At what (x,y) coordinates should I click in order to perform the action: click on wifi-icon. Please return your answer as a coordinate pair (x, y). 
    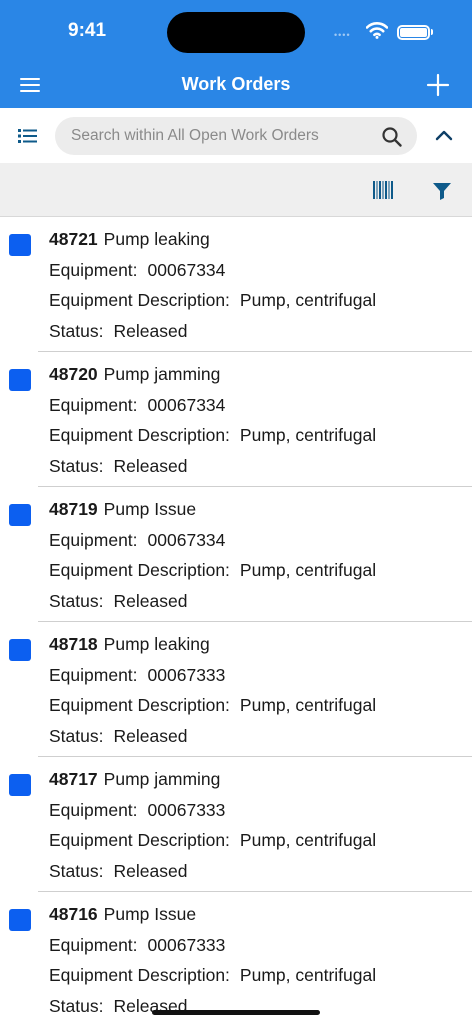
    Looking at the image, I should click on (377, 30).